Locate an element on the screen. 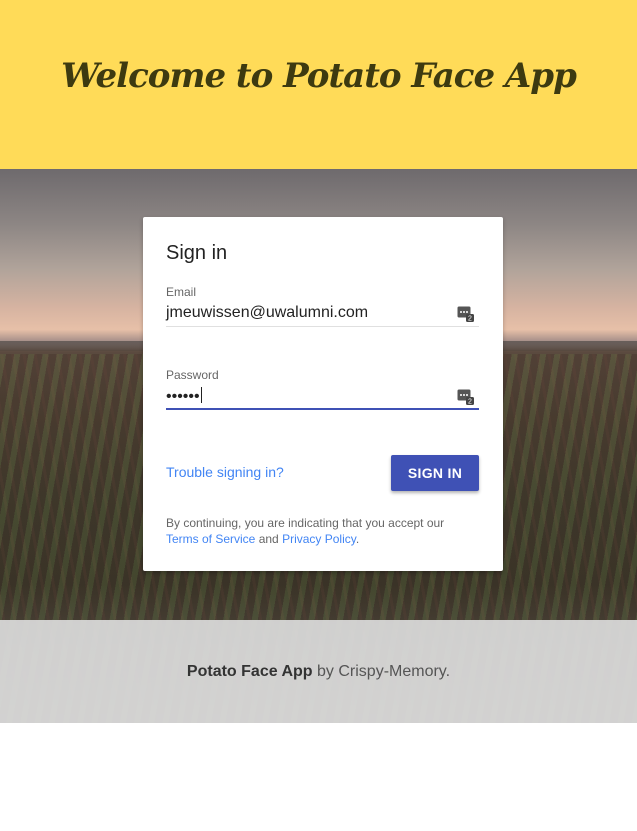 The image size is (637, 831). legal-and: and is located at coordinates (268, 539).